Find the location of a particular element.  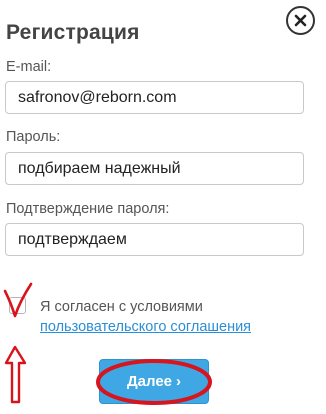

email-field is located at coordinates (154, 97).